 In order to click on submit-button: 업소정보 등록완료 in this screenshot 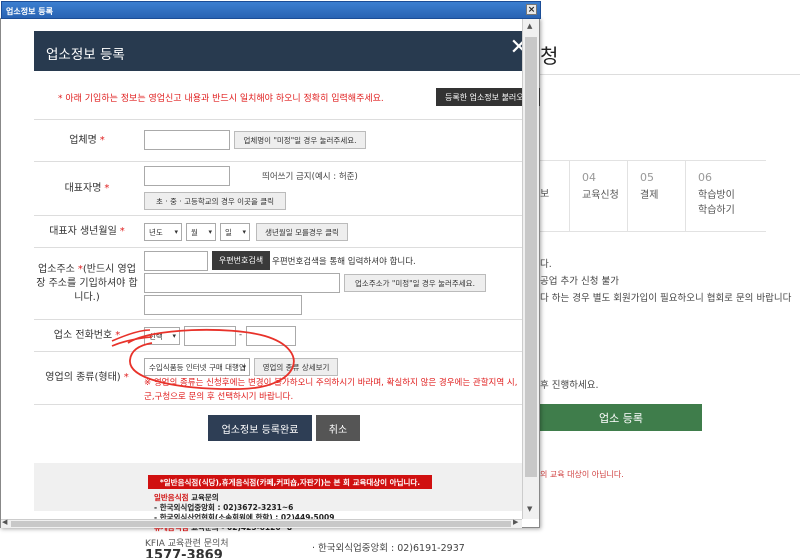, I will do `click(260, 428)`.